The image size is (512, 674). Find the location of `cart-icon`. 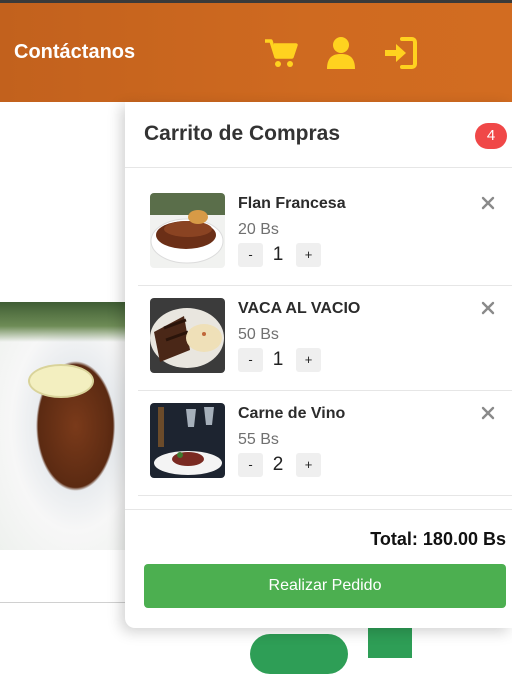

cart-icon is located at coordinates (281, 53).